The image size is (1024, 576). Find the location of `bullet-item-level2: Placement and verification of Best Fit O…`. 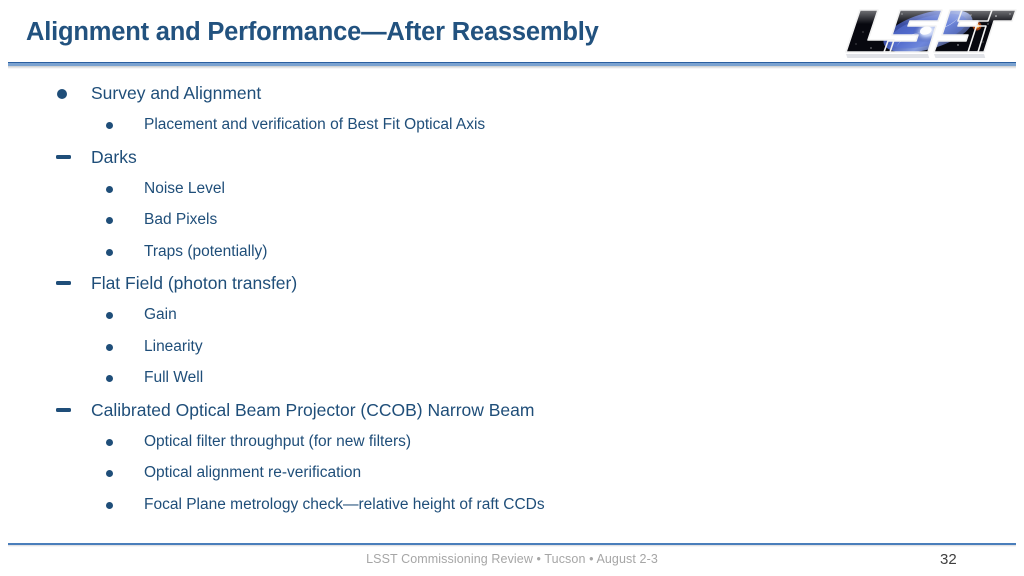

bullet-item-level2: Placement and verification of Best Fit O… is located at coordinates (512, 126).